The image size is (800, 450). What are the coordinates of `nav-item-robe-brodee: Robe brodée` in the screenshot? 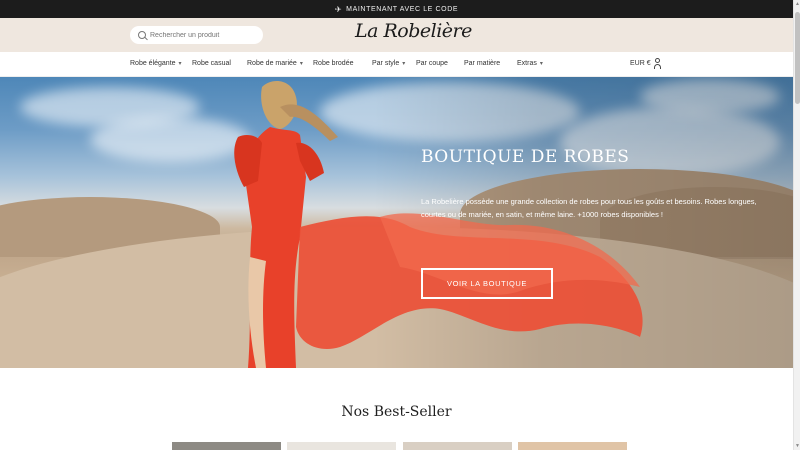 It's located at (333, 63).